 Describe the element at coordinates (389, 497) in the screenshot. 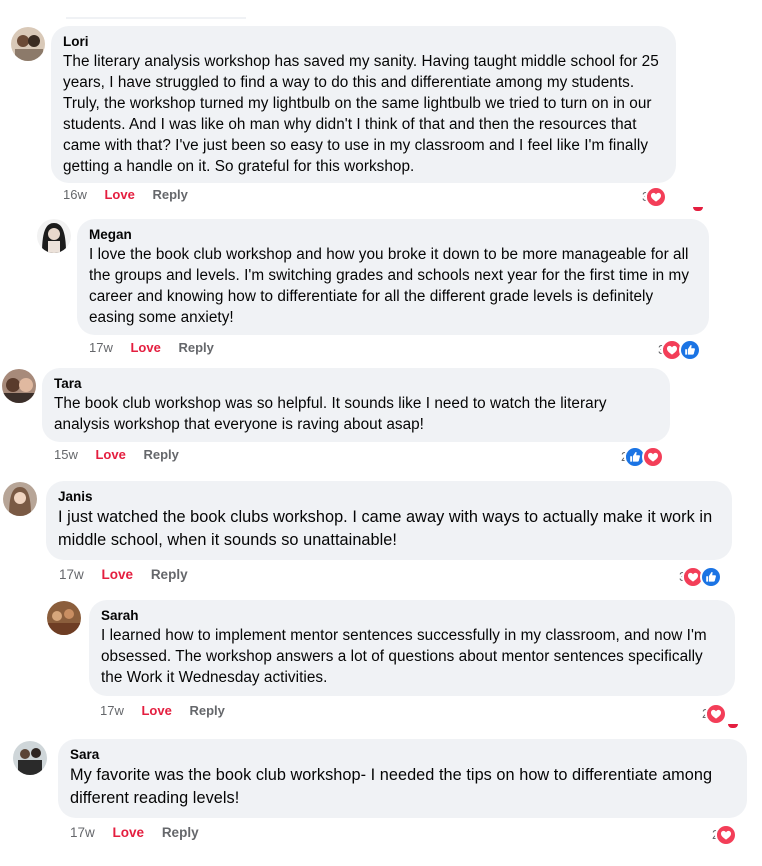

I see `comment-author: Janis` at that location.